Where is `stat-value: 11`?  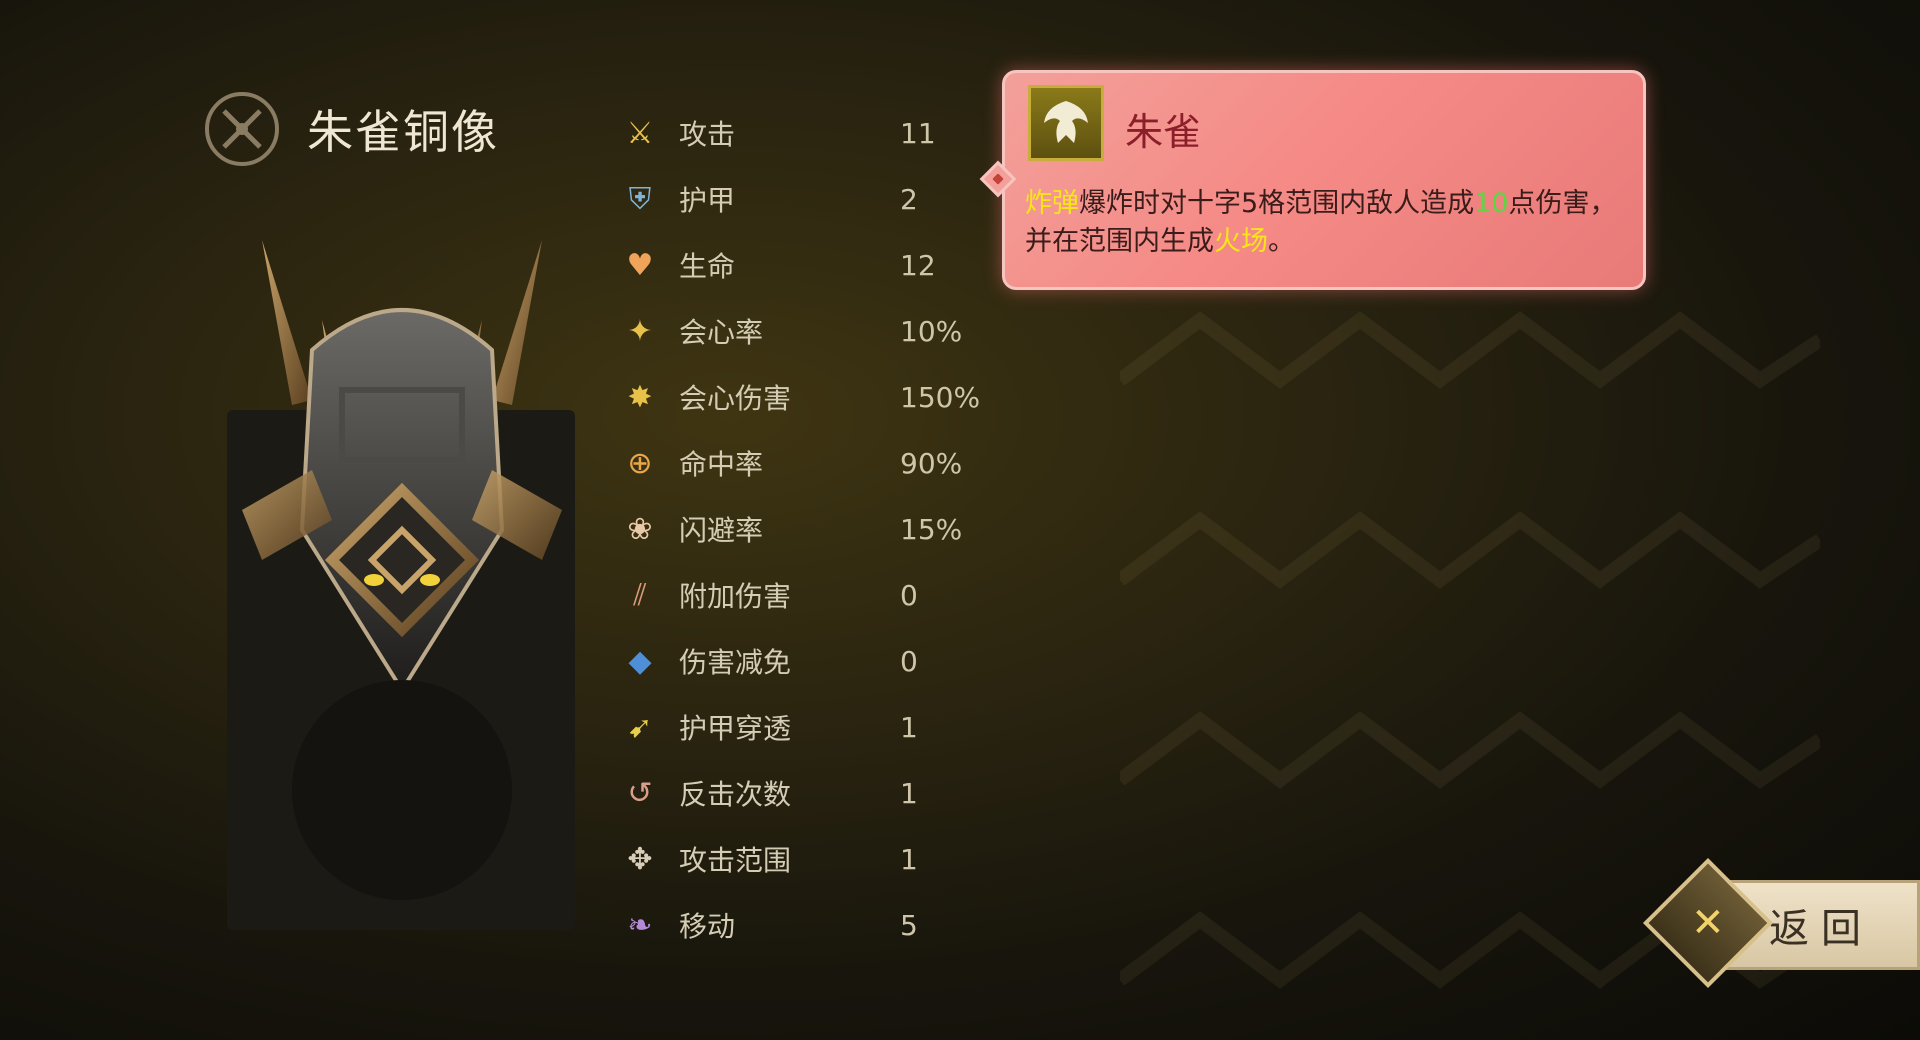 stat-value: 11 is located at coordinates (918, 133).